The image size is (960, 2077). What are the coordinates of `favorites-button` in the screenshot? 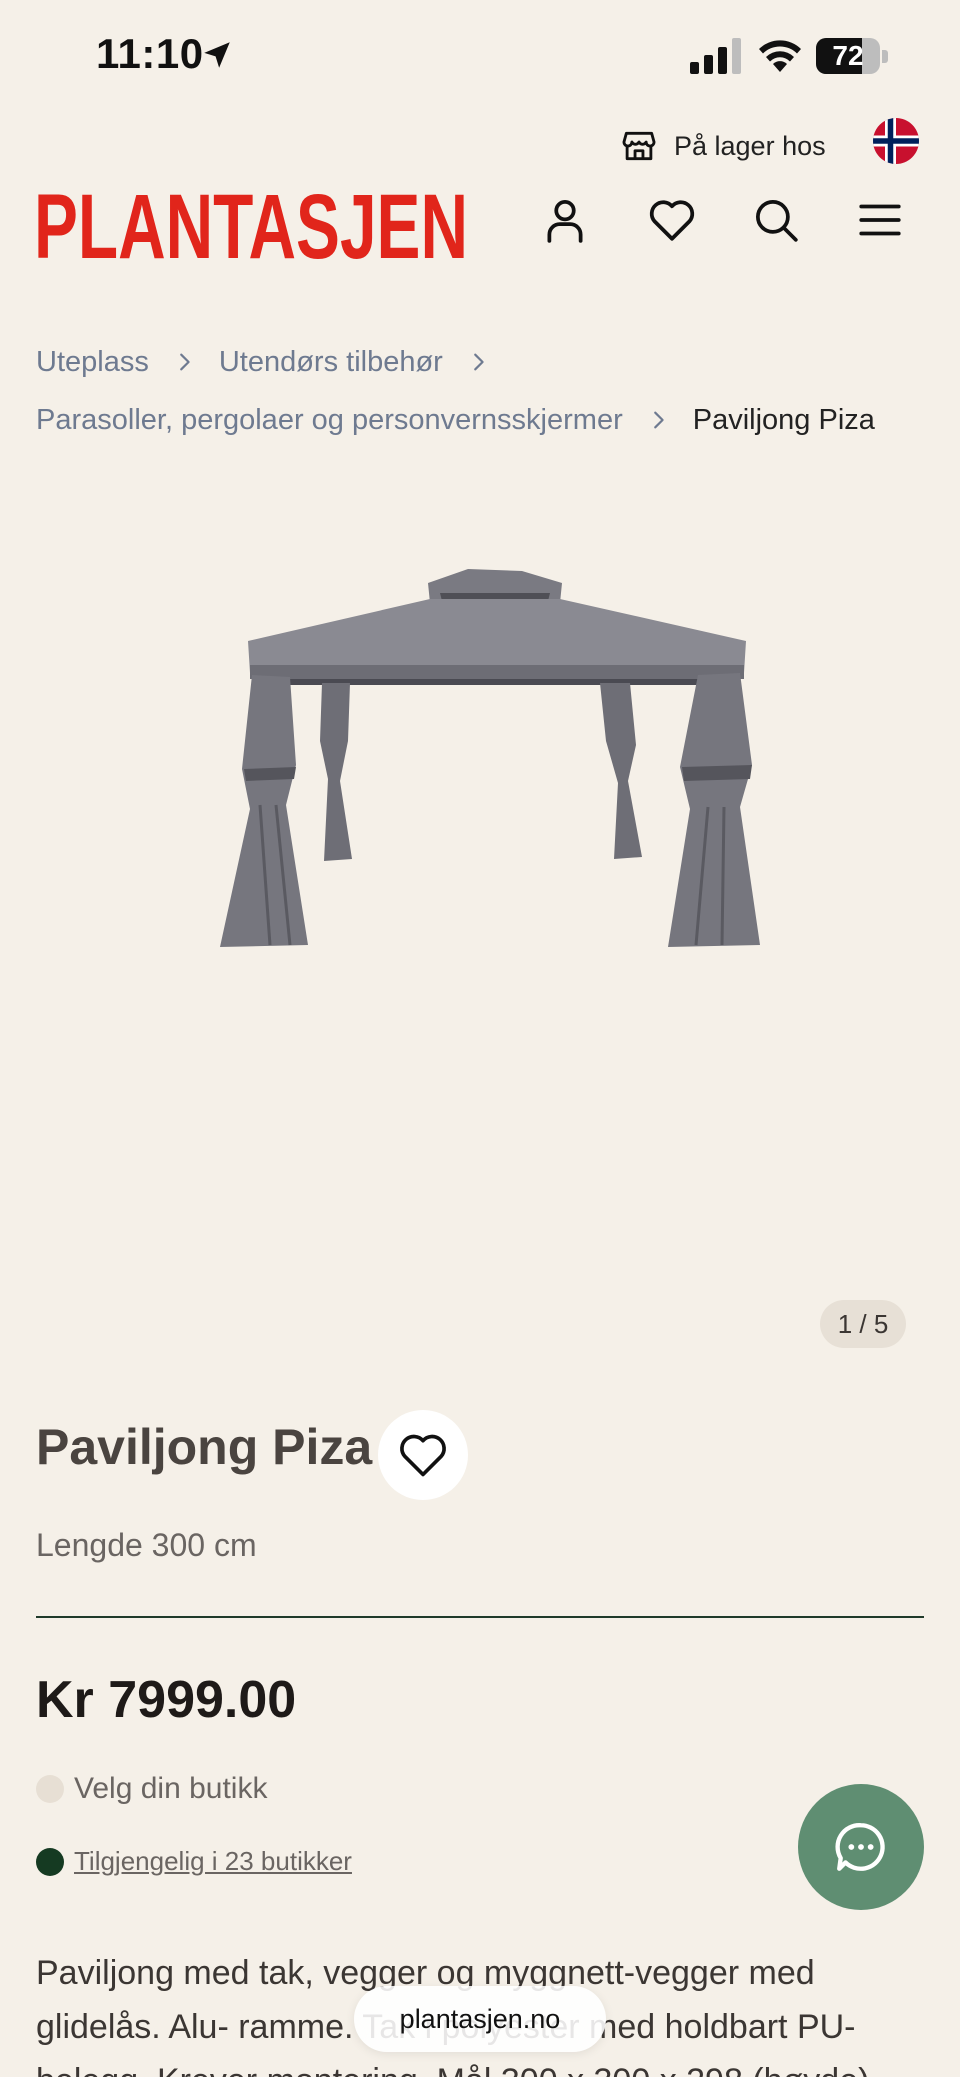 It's located at (672, 220).